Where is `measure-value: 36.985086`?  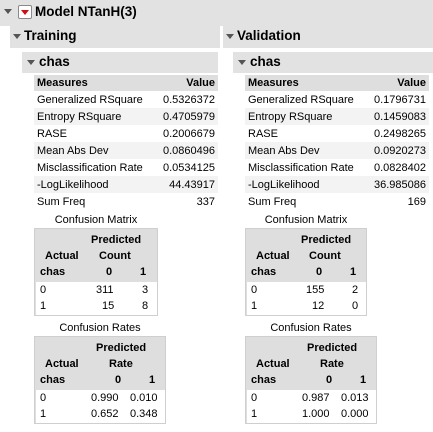 measure-value: 36.985086 is located at coordinates (397, 184).